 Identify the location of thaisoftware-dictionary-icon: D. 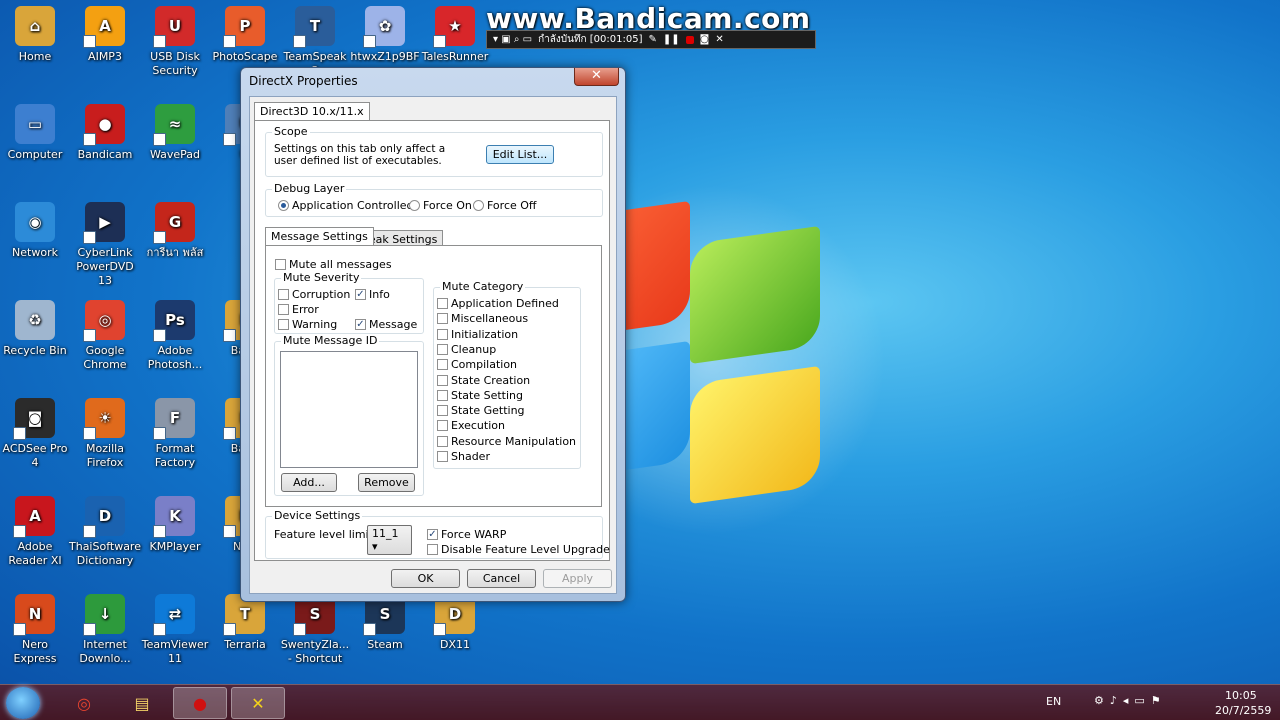
(104, 517).